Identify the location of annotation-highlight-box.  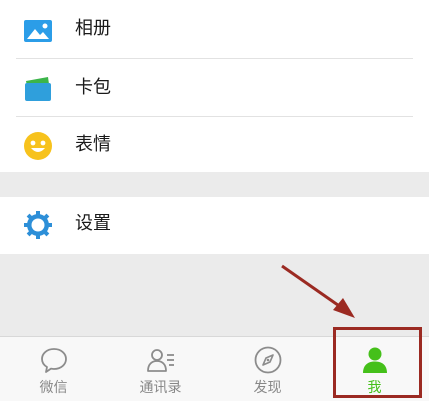
(377, 362).